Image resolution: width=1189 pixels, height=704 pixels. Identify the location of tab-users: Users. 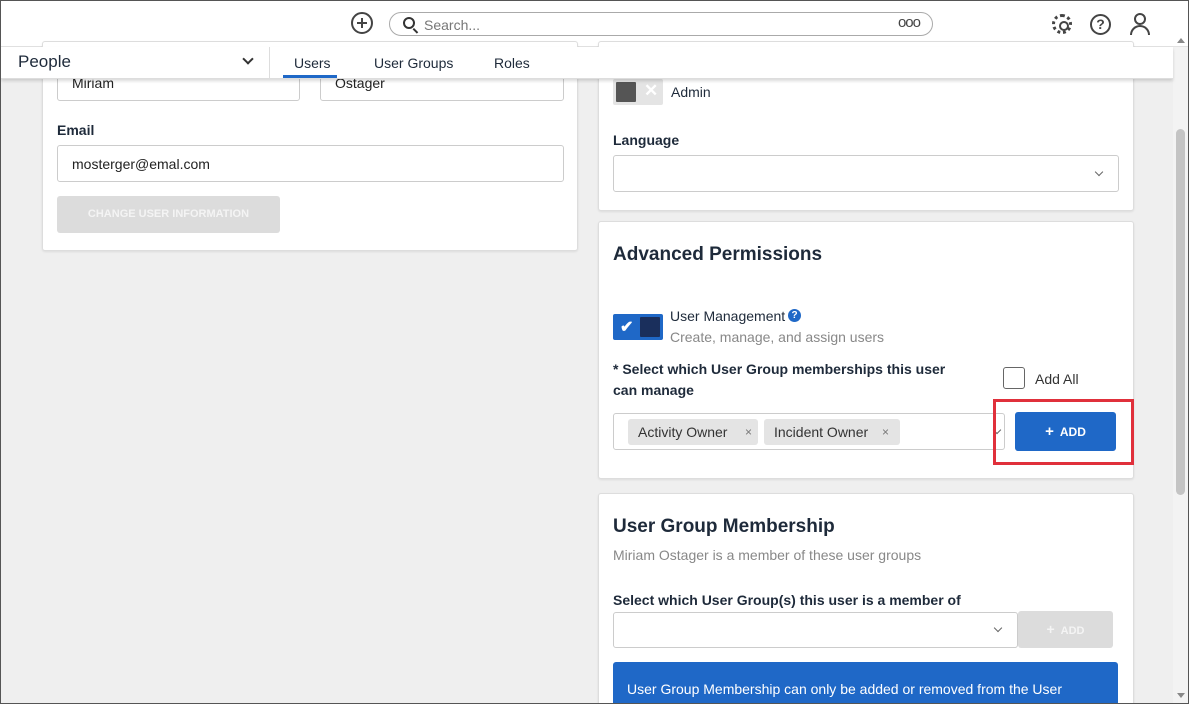
(312, 63).